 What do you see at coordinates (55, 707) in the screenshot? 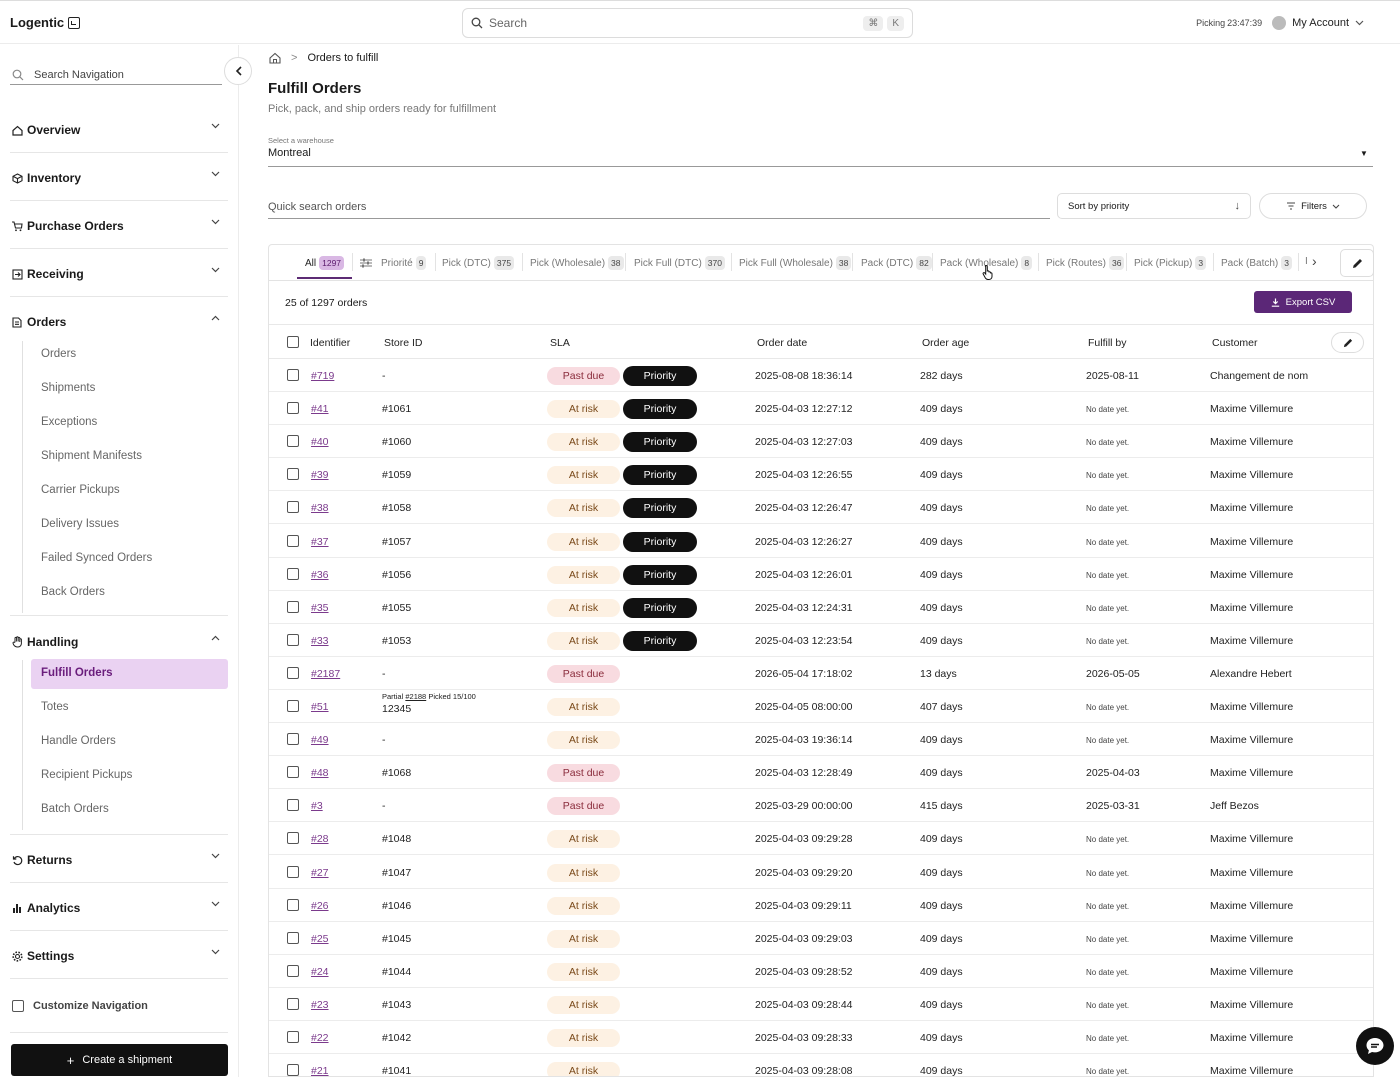
I see `nav-item-totes: Totes` at bounding box center [55, 707].